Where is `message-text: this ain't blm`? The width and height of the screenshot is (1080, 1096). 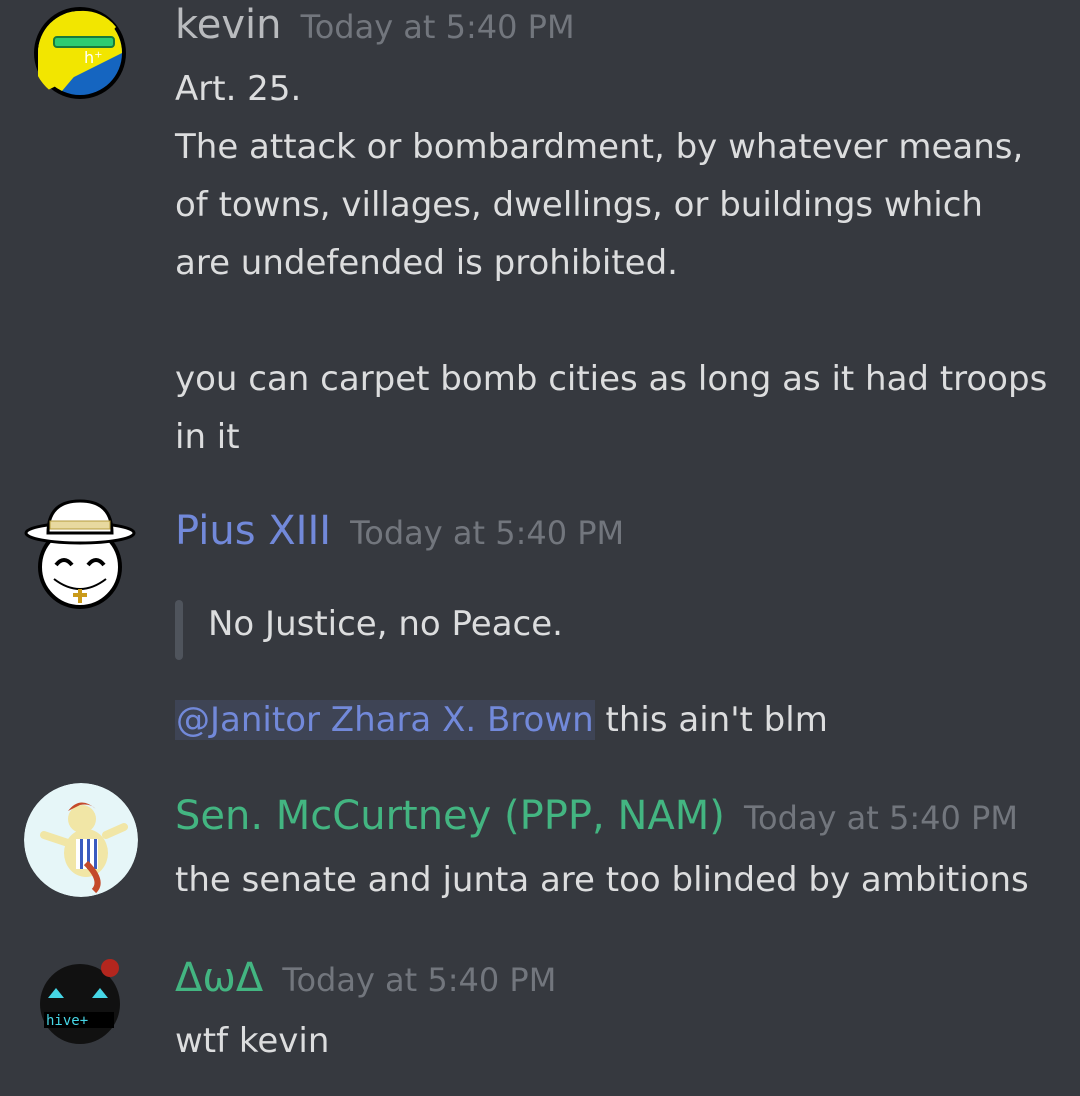
message-text: this ain't blm is located at coordinates (711, 720).